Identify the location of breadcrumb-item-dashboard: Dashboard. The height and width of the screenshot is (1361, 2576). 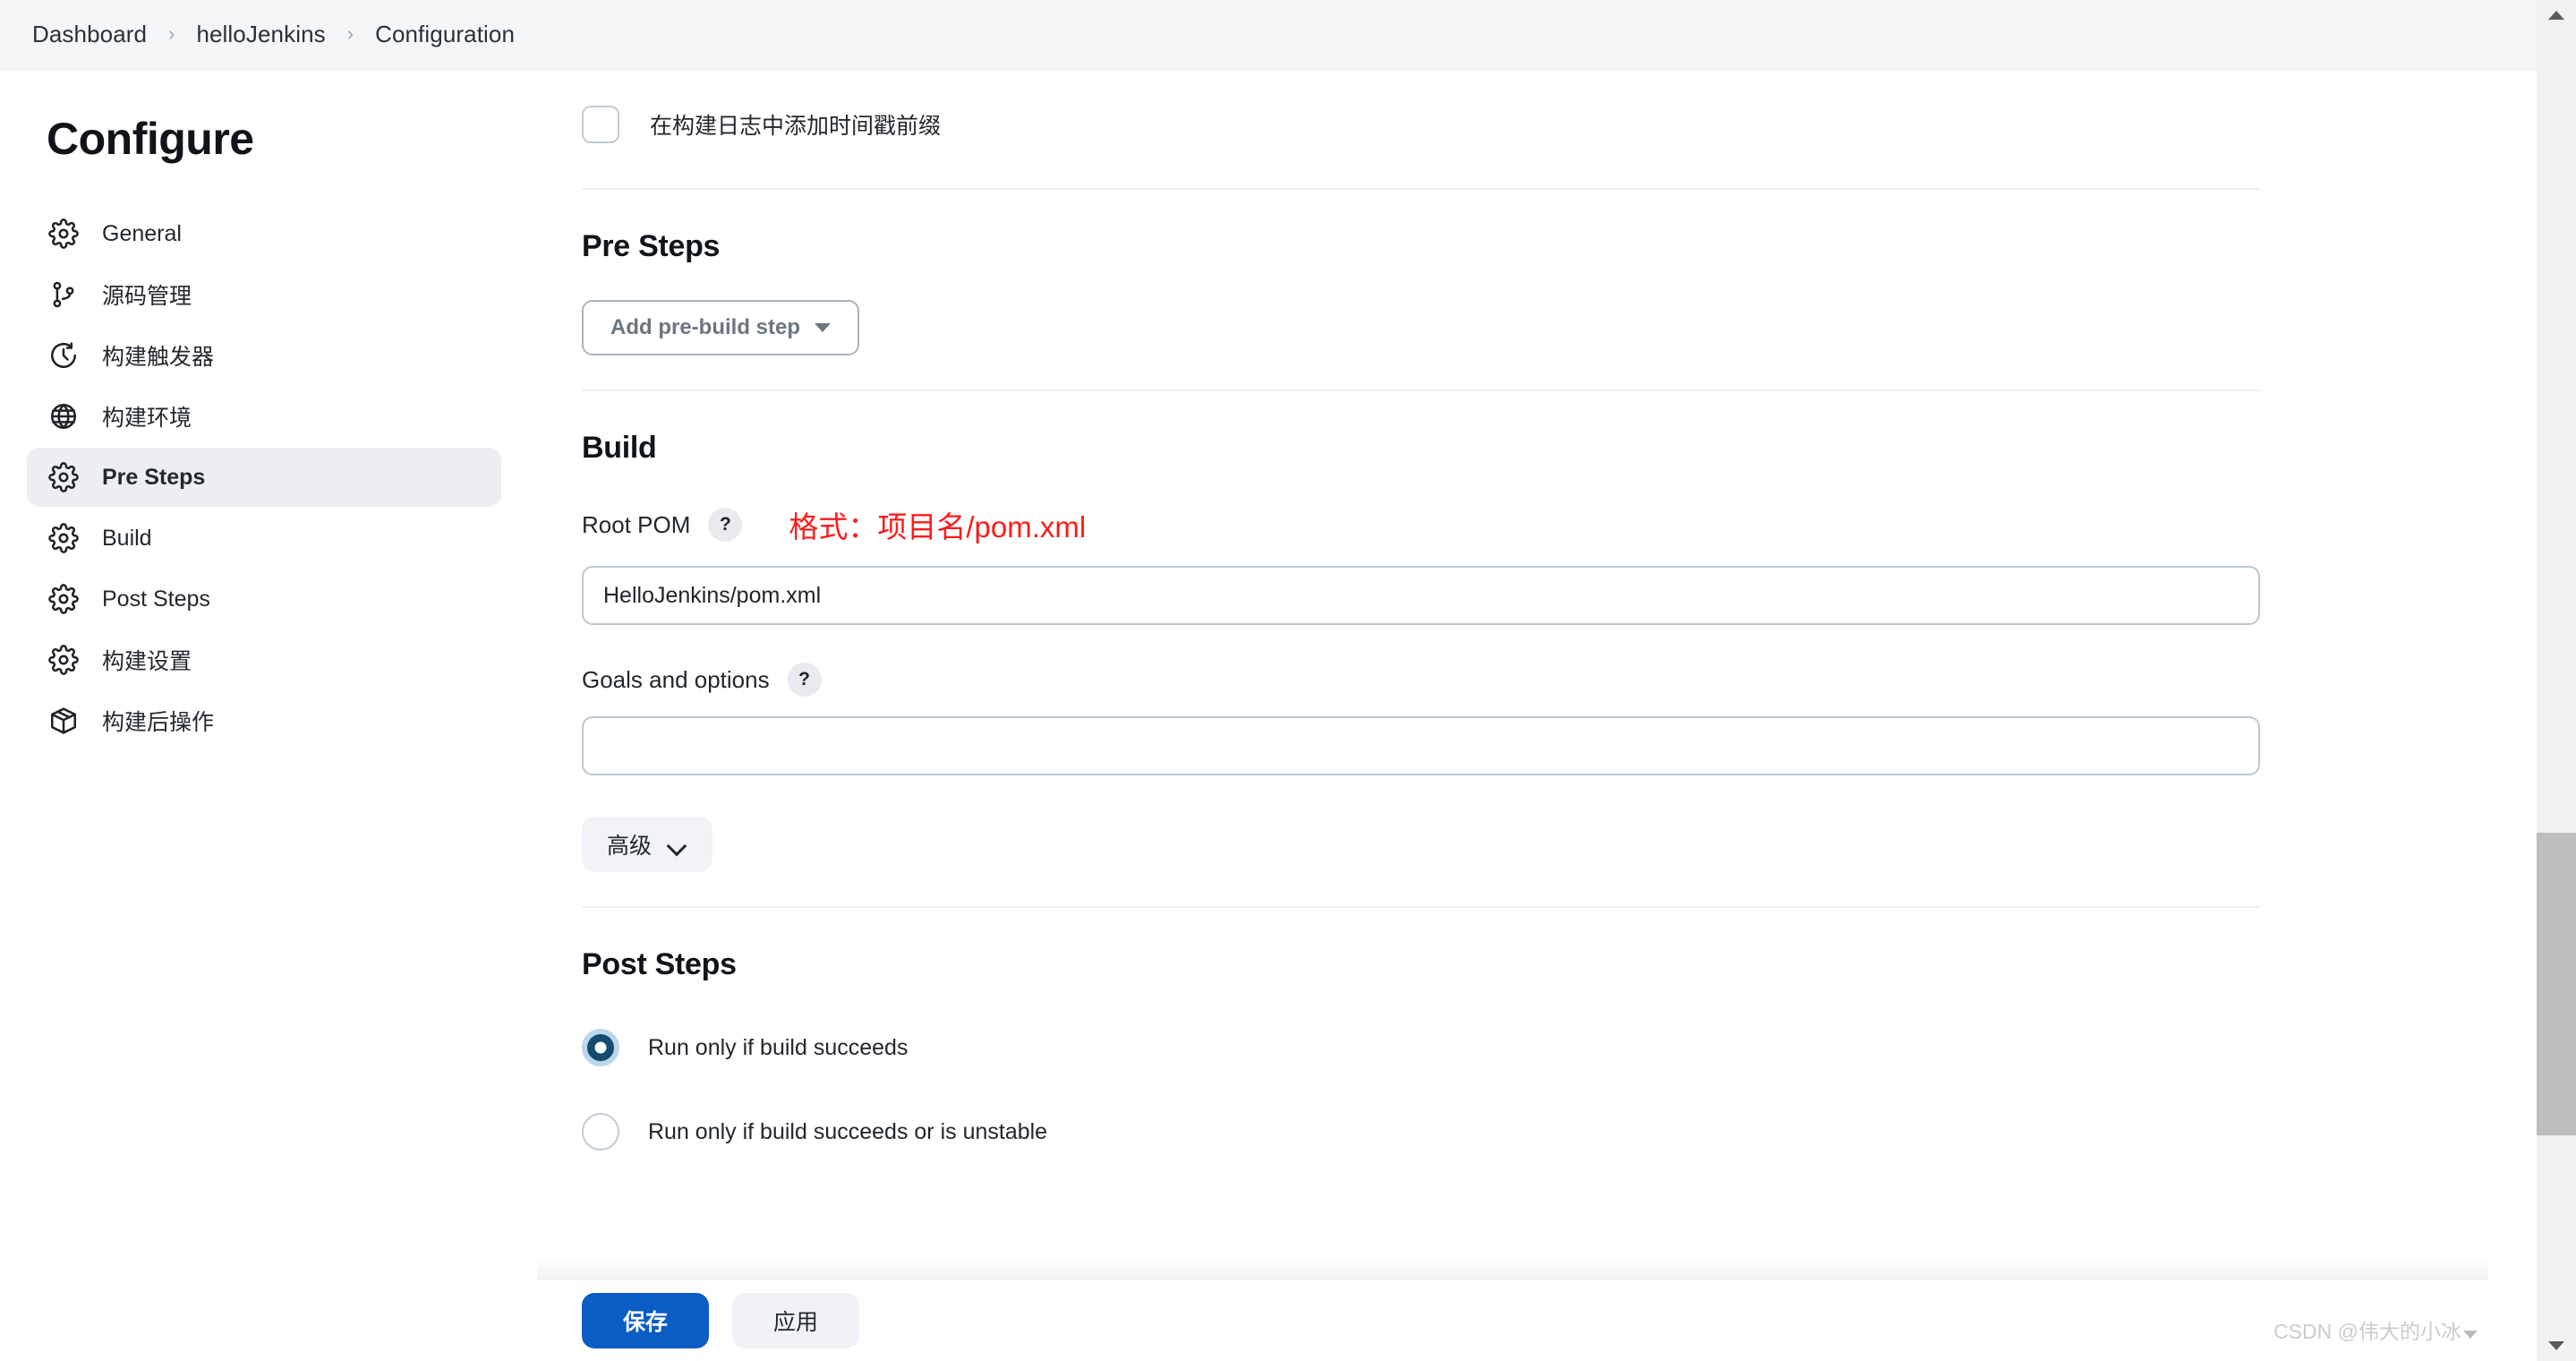
(89, 34).